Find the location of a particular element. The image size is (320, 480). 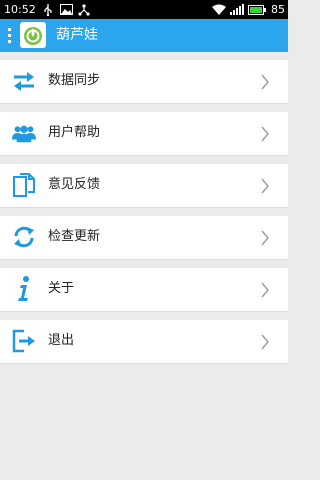

signal-icon is located at coordinates (237, 9).